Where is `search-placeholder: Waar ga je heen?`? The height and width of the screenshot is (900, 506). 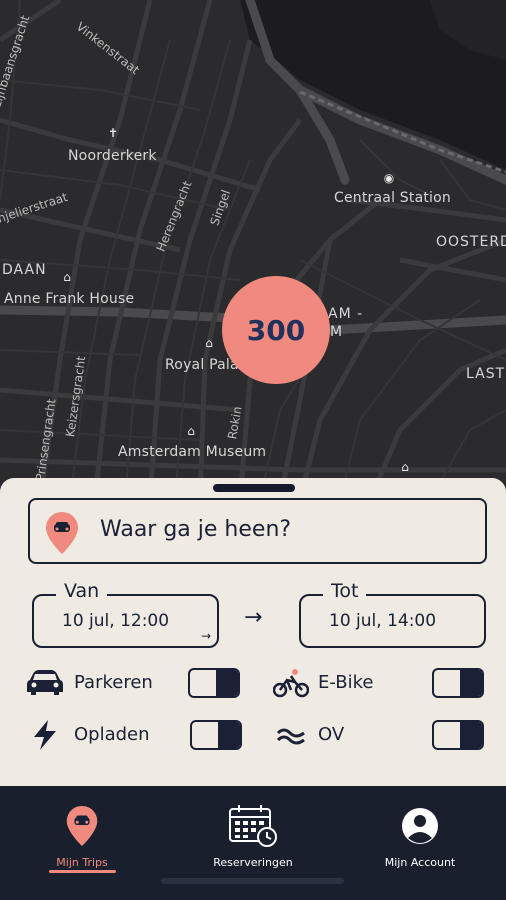 search-placeholder: Waar ga je heen? is located at coordinates (196, 529).